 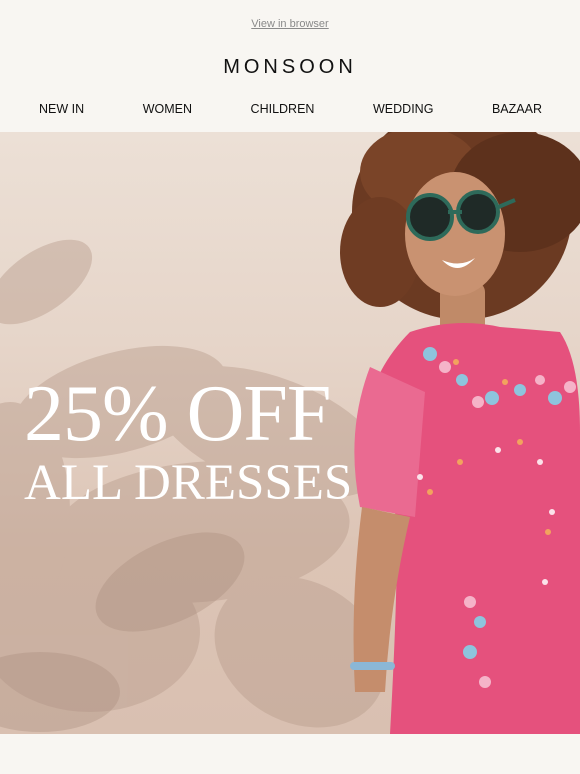 I want to click on brand-logo: MONSOON, so click(x=290, y=67).